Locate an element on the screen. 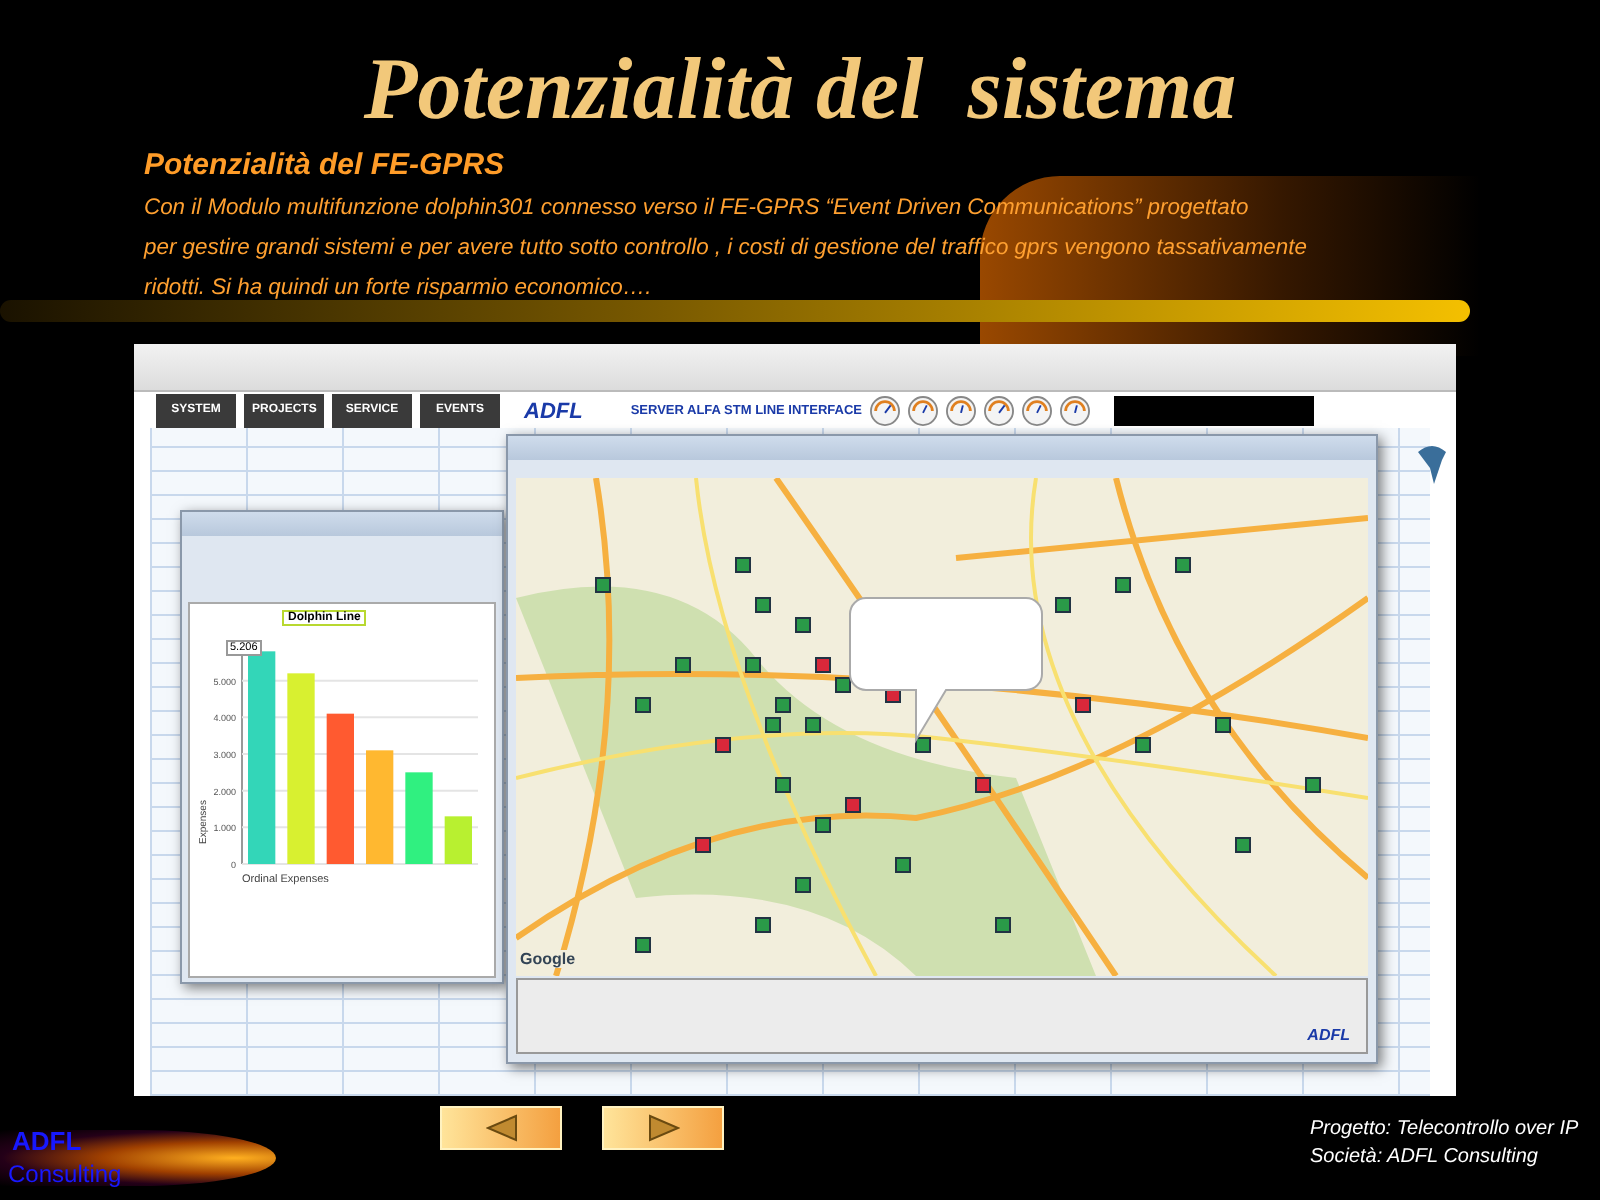  slide-subtitle: Potenzialità del FE-GPRS is located at coordinates (325, 165).